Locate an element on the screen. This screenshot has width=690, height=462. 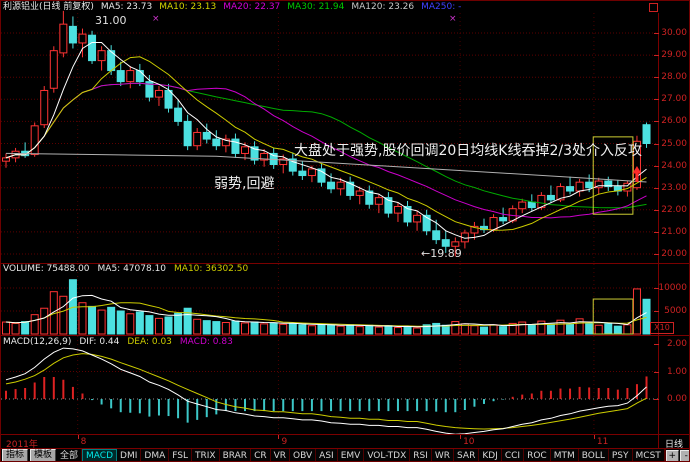
zoom-controls: +-0 is located at coordinates (676, 455).